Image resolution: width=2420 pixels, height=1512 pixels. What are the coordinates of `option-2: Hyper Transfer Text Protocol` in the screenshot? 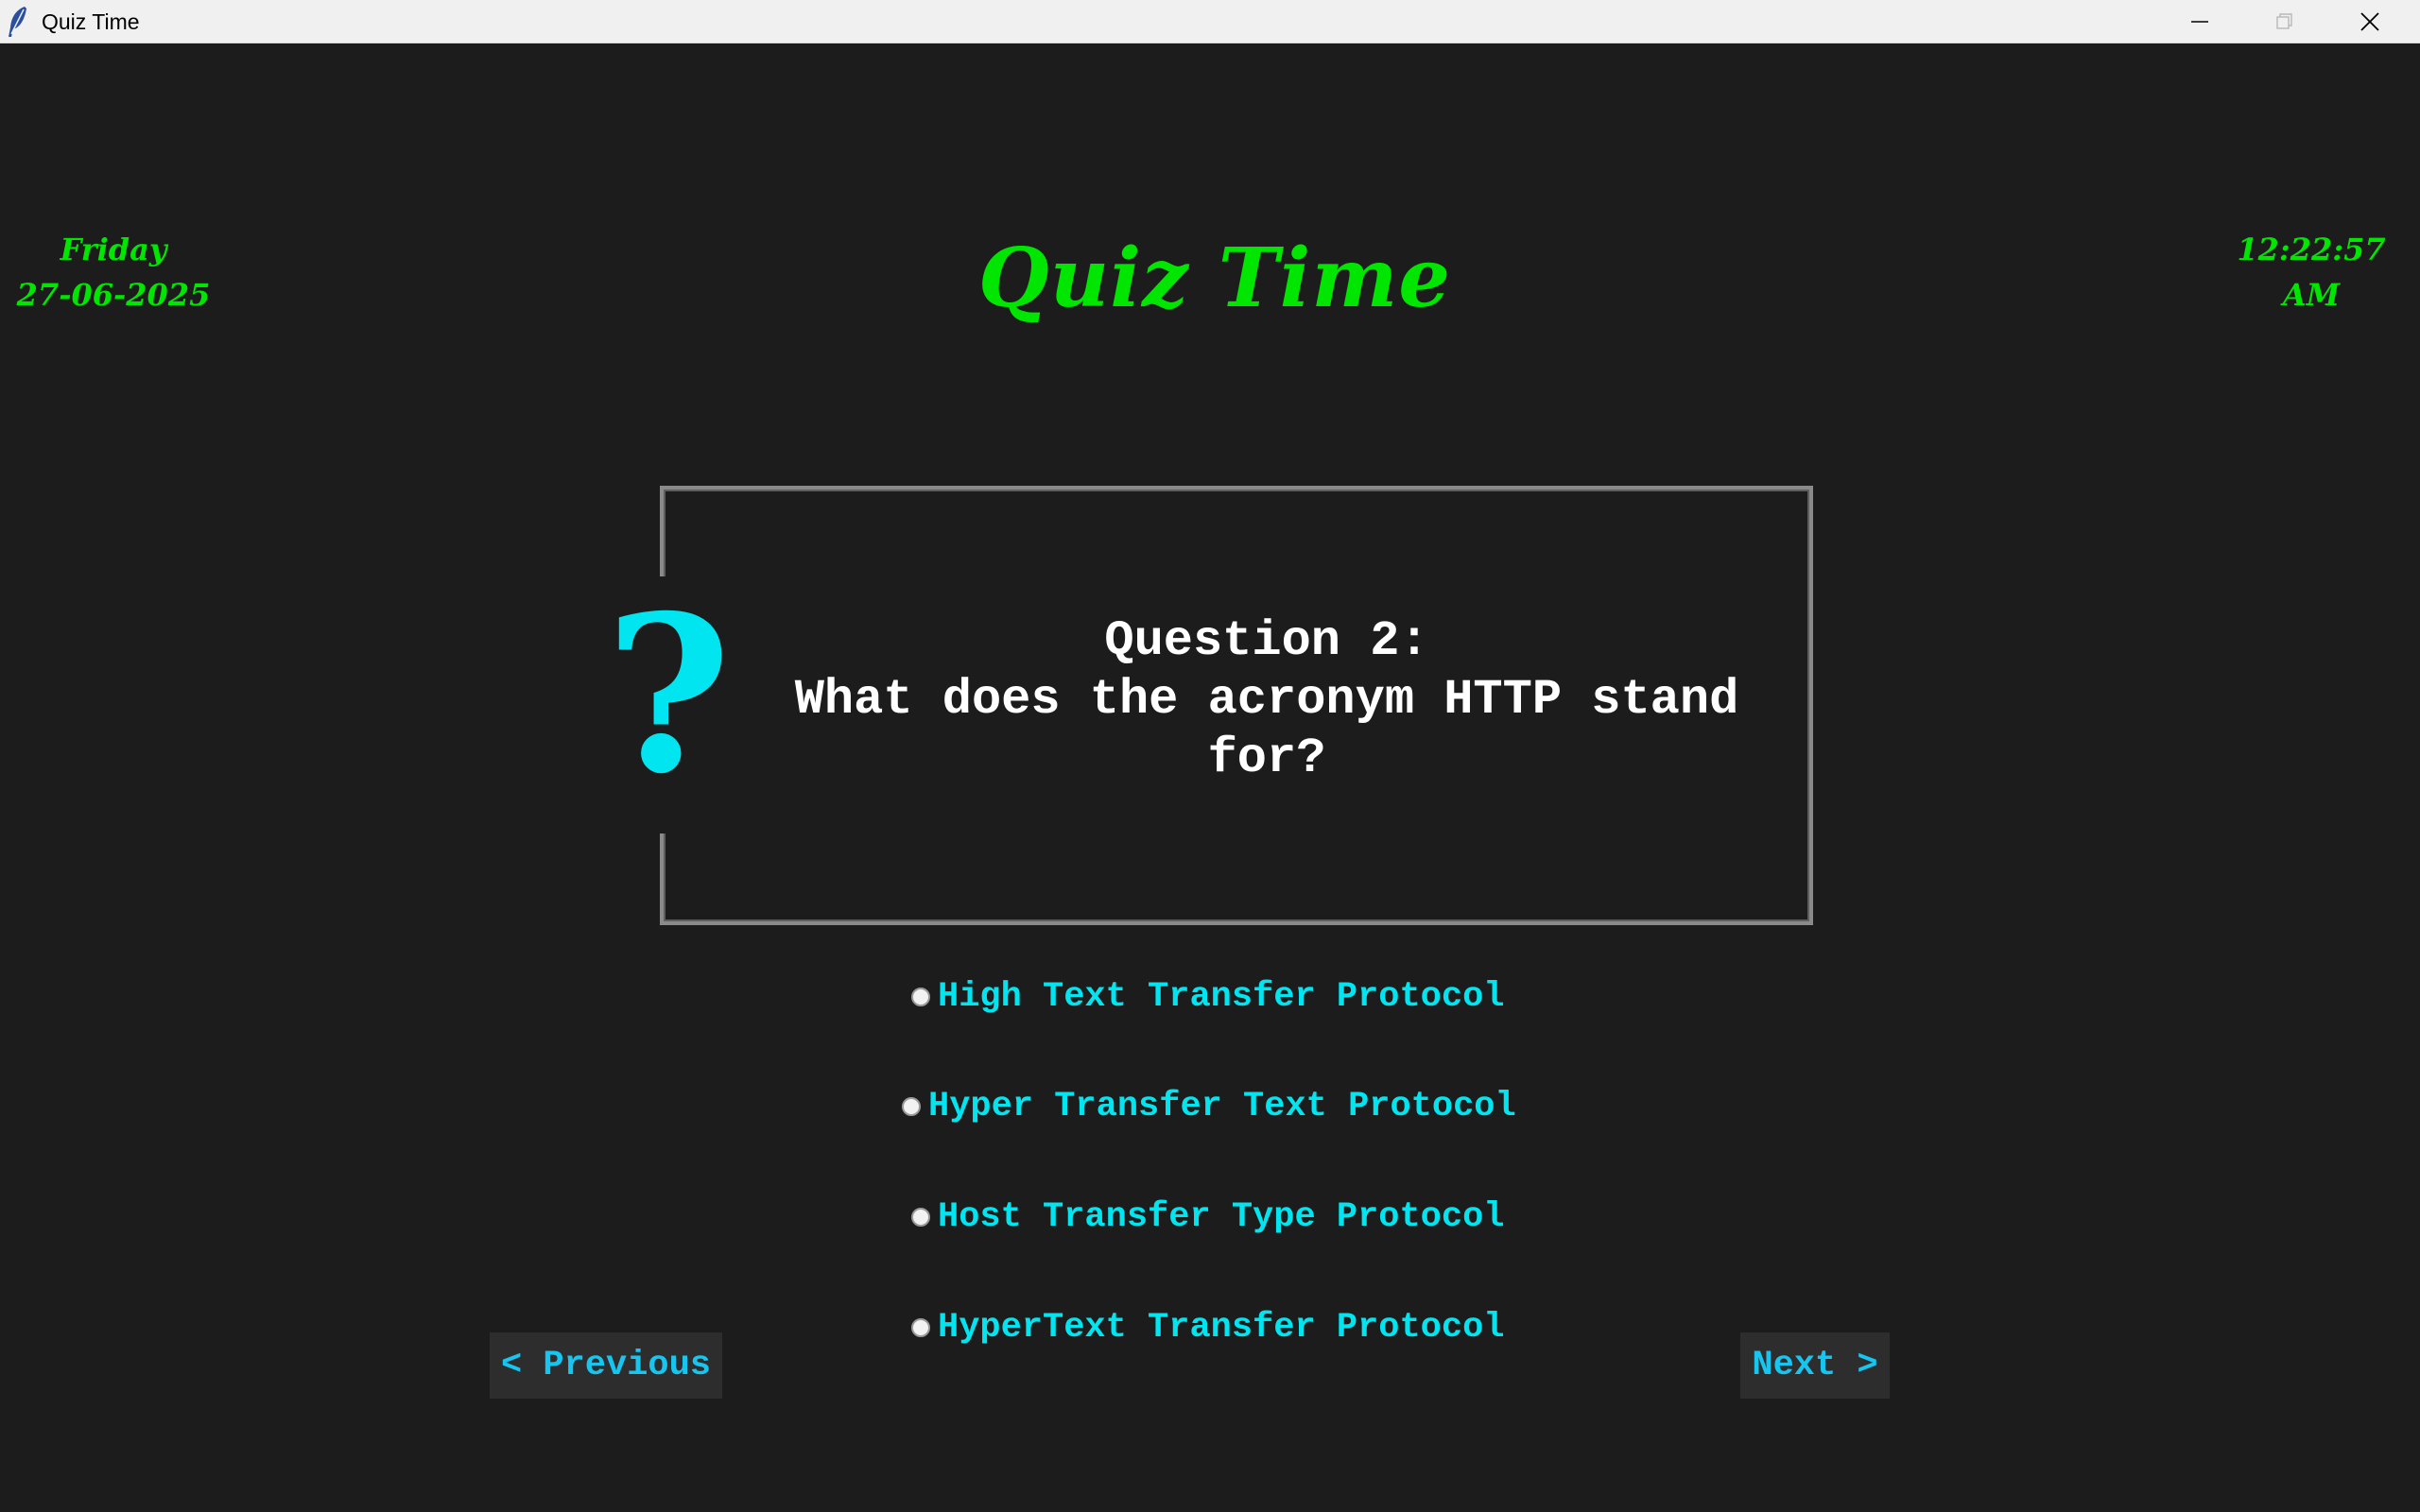 It's located at (1209, 1106).